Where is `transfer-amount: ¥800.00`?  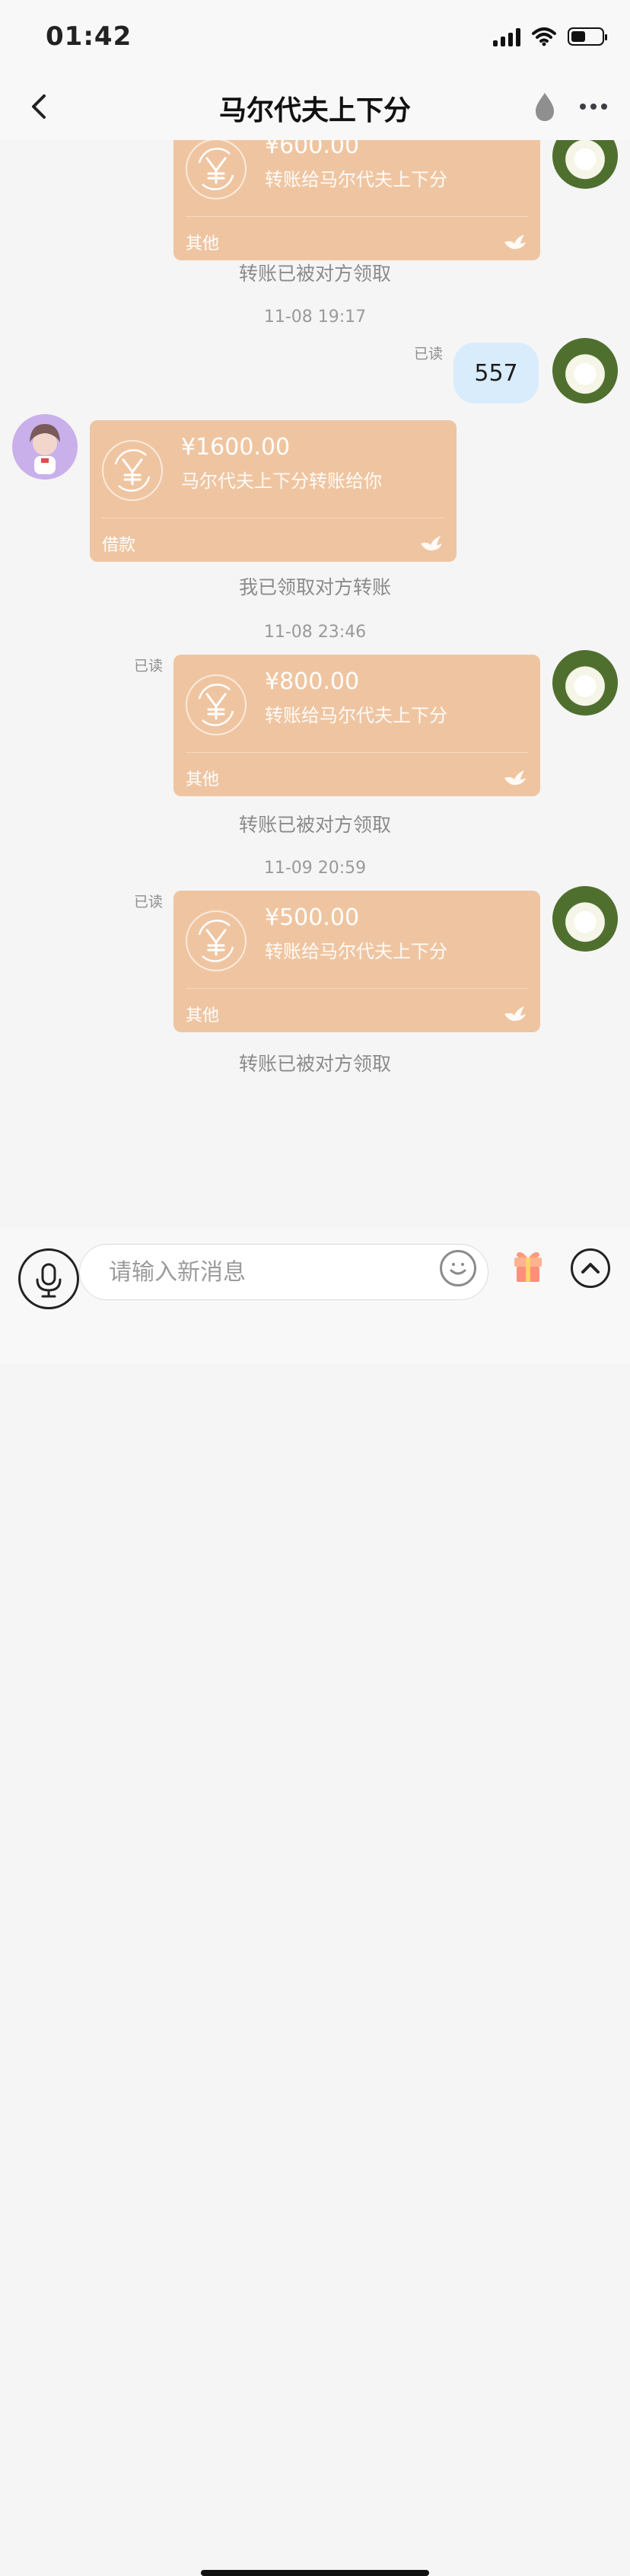
transfer-amount: ¥800.00 is located at coordinates (312, 681).